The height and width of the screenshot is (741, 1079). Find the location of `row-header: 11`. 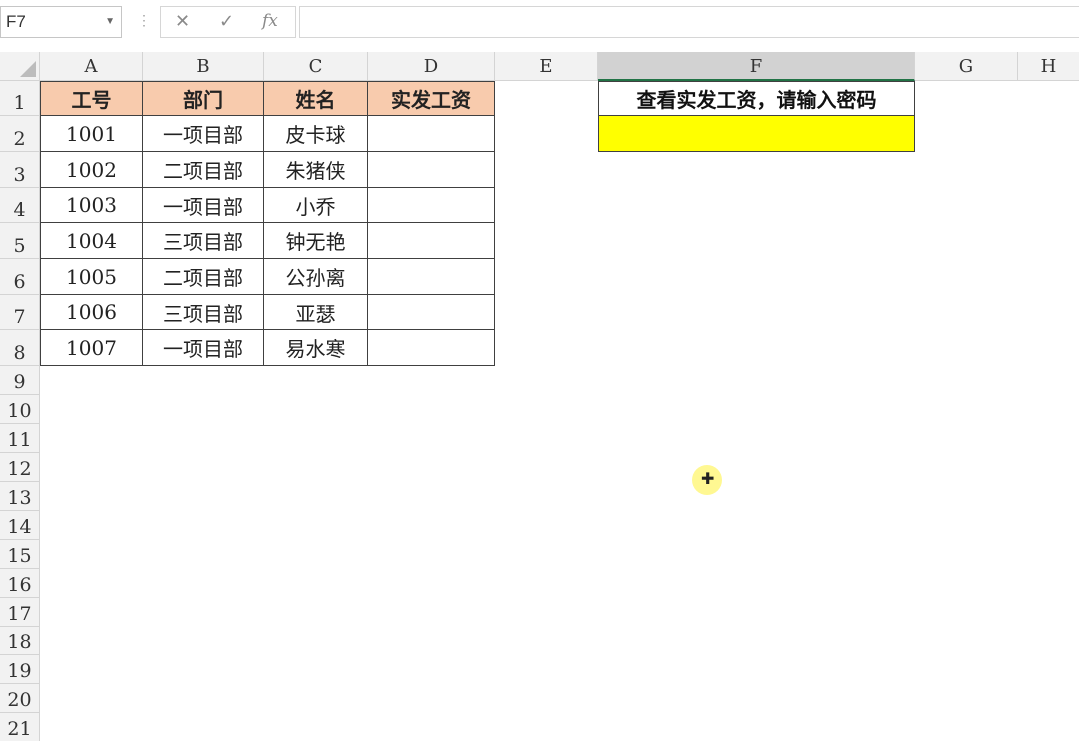

row-header: 11 is located at coordinates (20, 438).